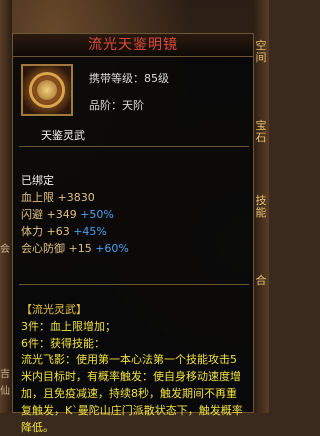 The height and width of the screenshot is (436, 320). What do you see at coordinates (261, 207) in the screenshot?
I see `right-menu-label: 技能` at bounding box center [261, 207].